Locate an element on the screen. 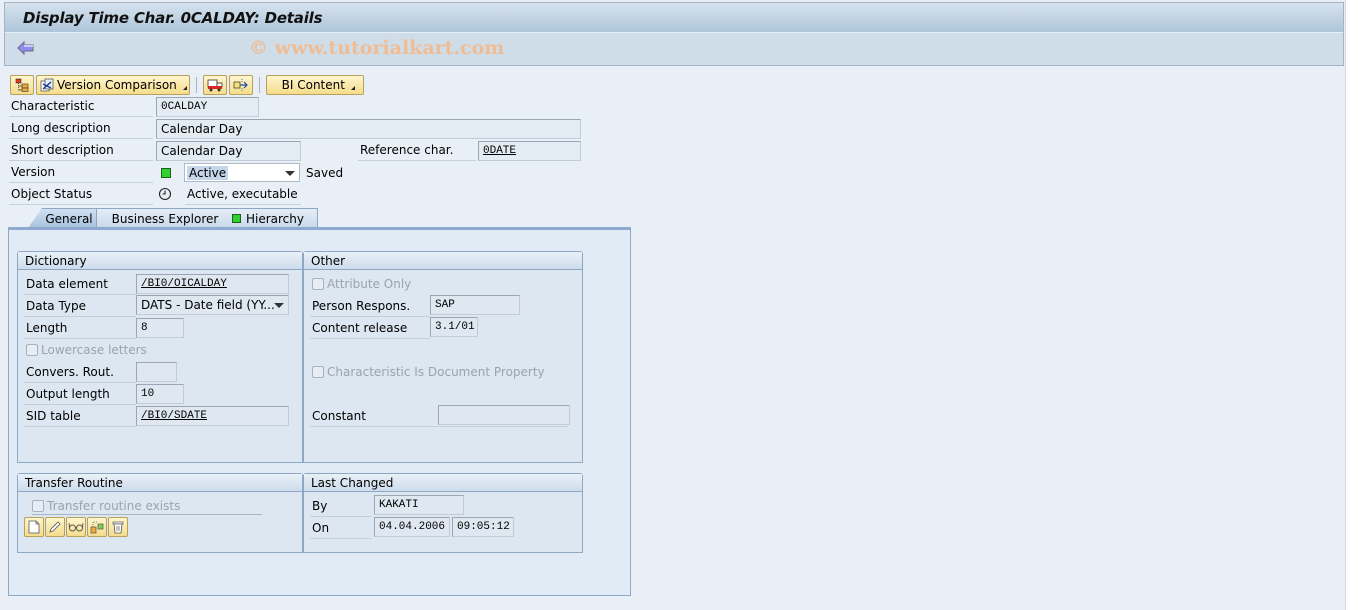 This screenshot has width=1358, height=610. convers-rout-label: Convers. Rout. is located at coordinates (80, 372).